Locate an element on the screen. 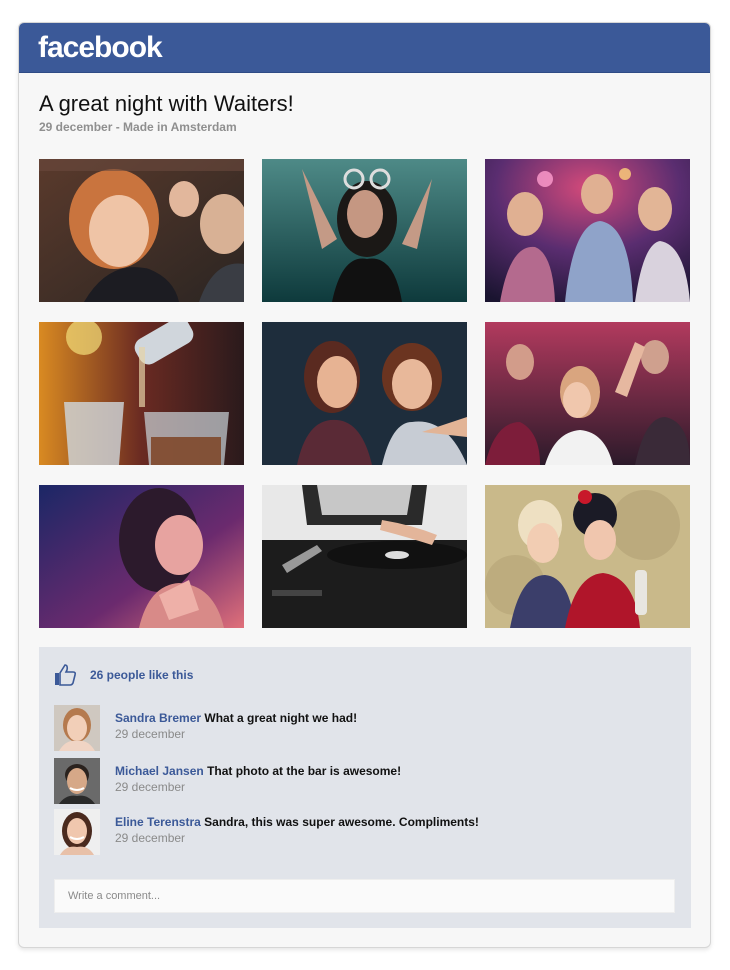 This screenshot has height=970, width=730. photo-pouring-drinks is located at coordinates (141, 393).